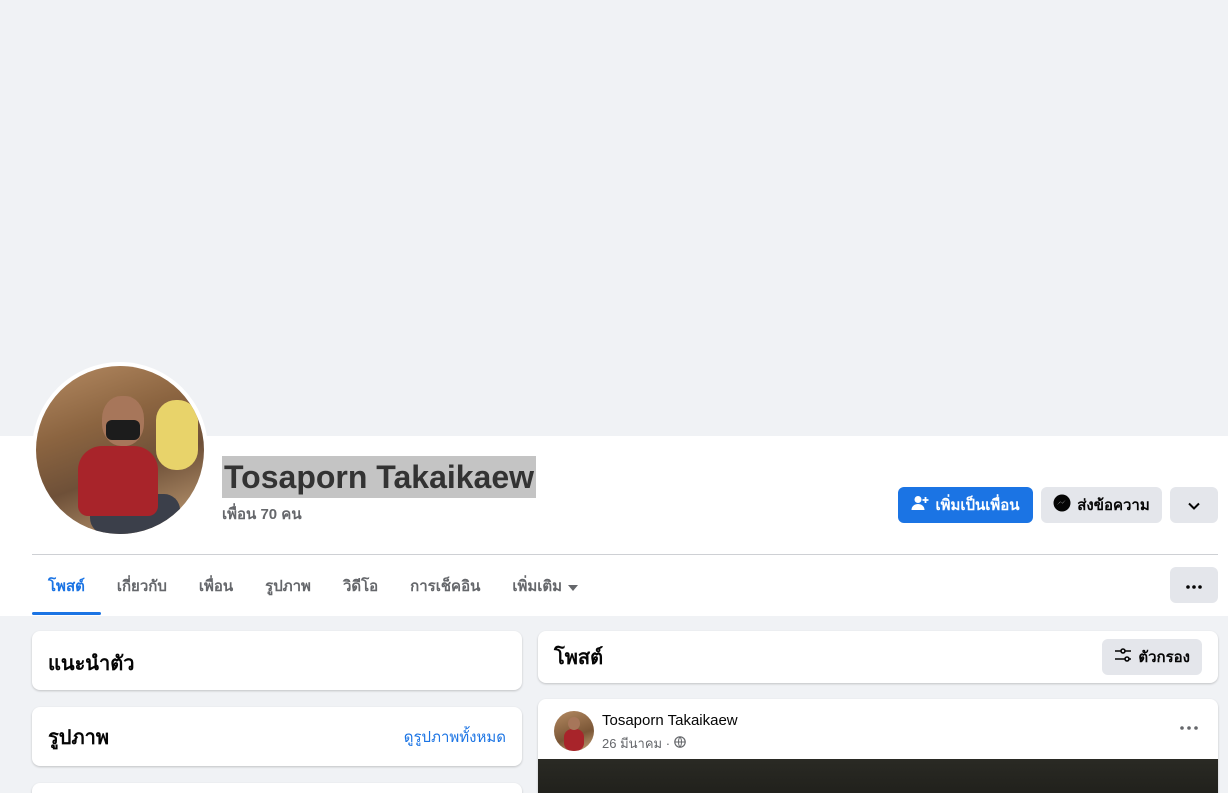 The image size is (1228, 793). I want to click on profile-picture, so click(120, 450).